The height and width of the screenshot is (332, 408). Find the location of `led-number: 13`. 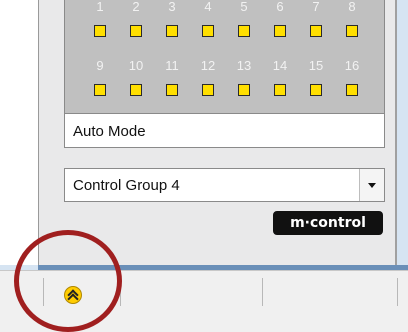

led-number: 13 is located at coordinates (244, 65).